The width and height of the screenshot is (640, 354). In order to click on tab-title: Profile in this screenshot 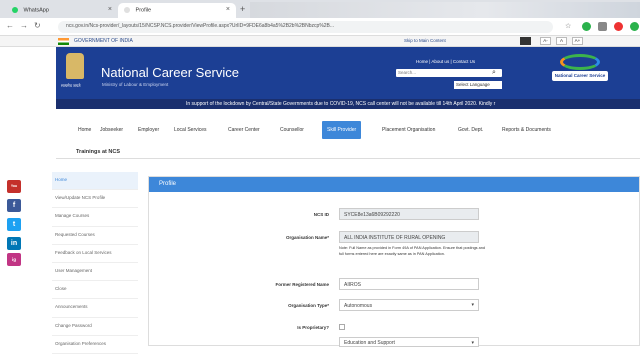, I will do `click(143, 10)`.